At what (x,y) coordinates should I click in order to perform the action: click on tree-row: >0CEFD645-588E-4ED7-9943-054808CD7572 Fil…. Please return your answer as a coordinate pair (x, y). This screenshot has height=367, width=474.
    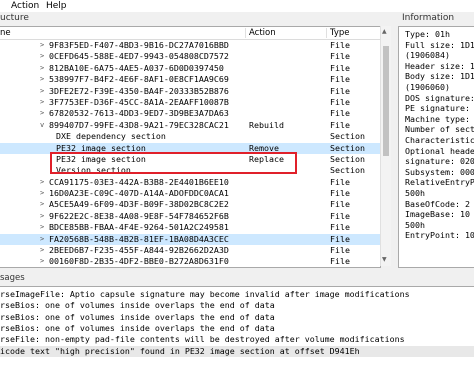
    Looking at the image, I should click on (190, 56).